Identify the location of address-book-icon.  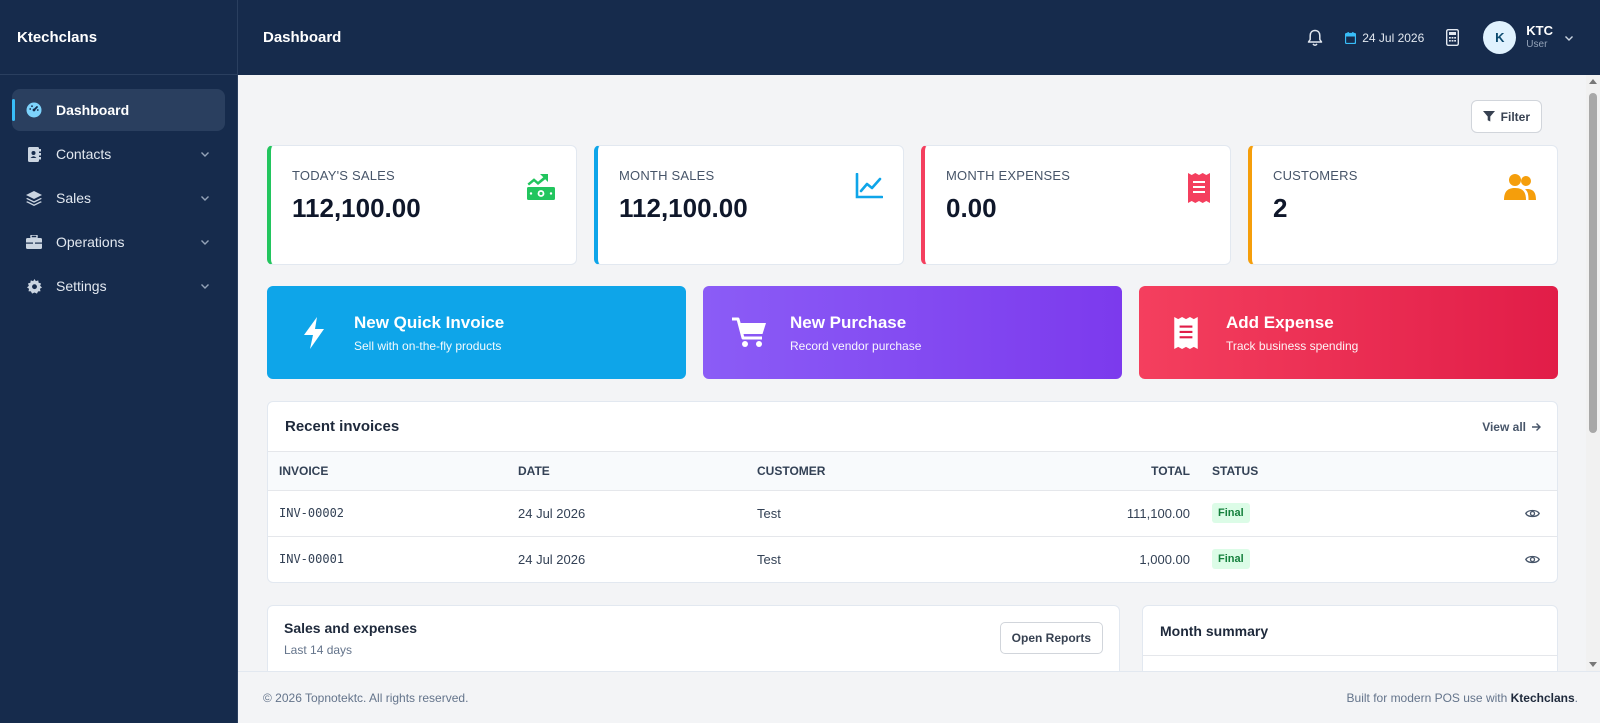
(34, 154).